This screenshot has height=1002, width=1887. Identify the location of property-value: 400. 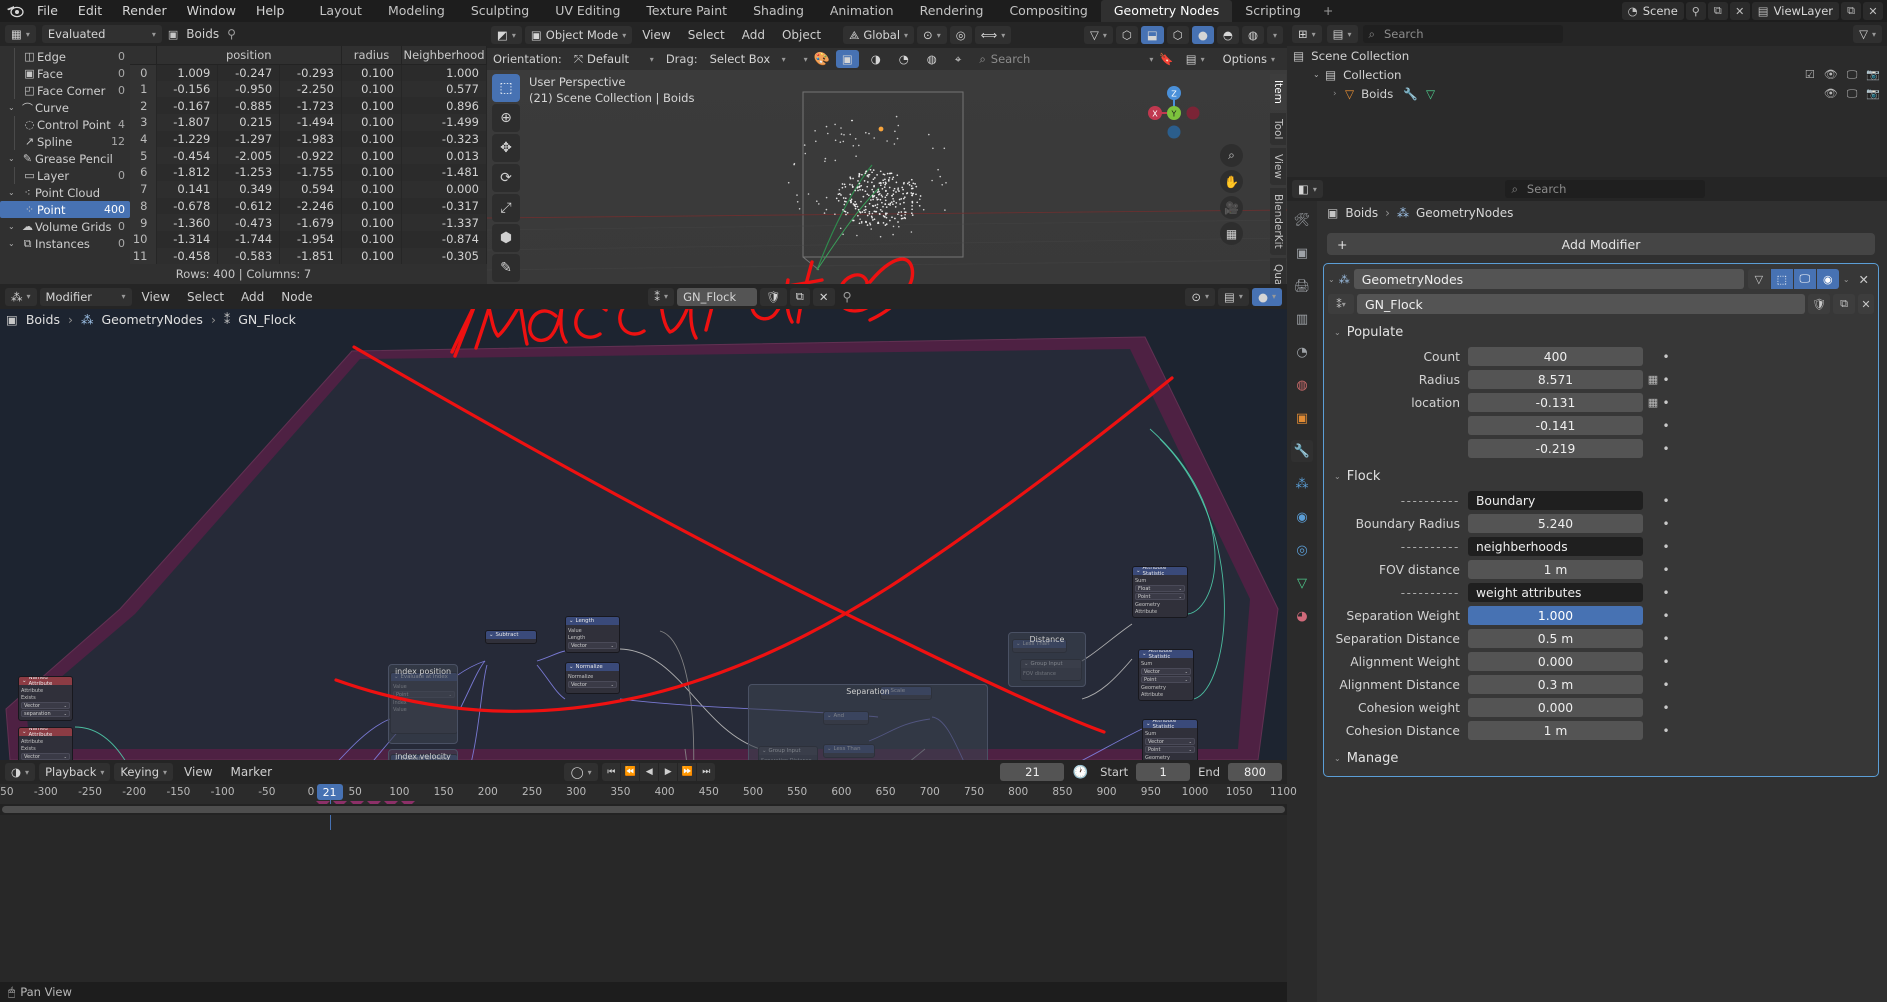
(1555, 356).